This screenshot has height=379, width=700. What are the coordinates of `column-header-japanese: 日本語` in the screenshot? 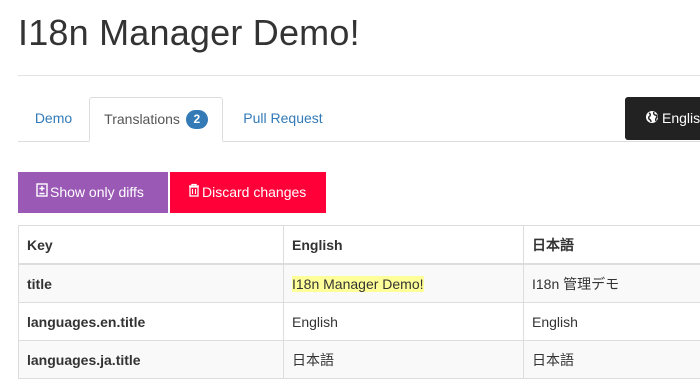 It's located at (612, 245).